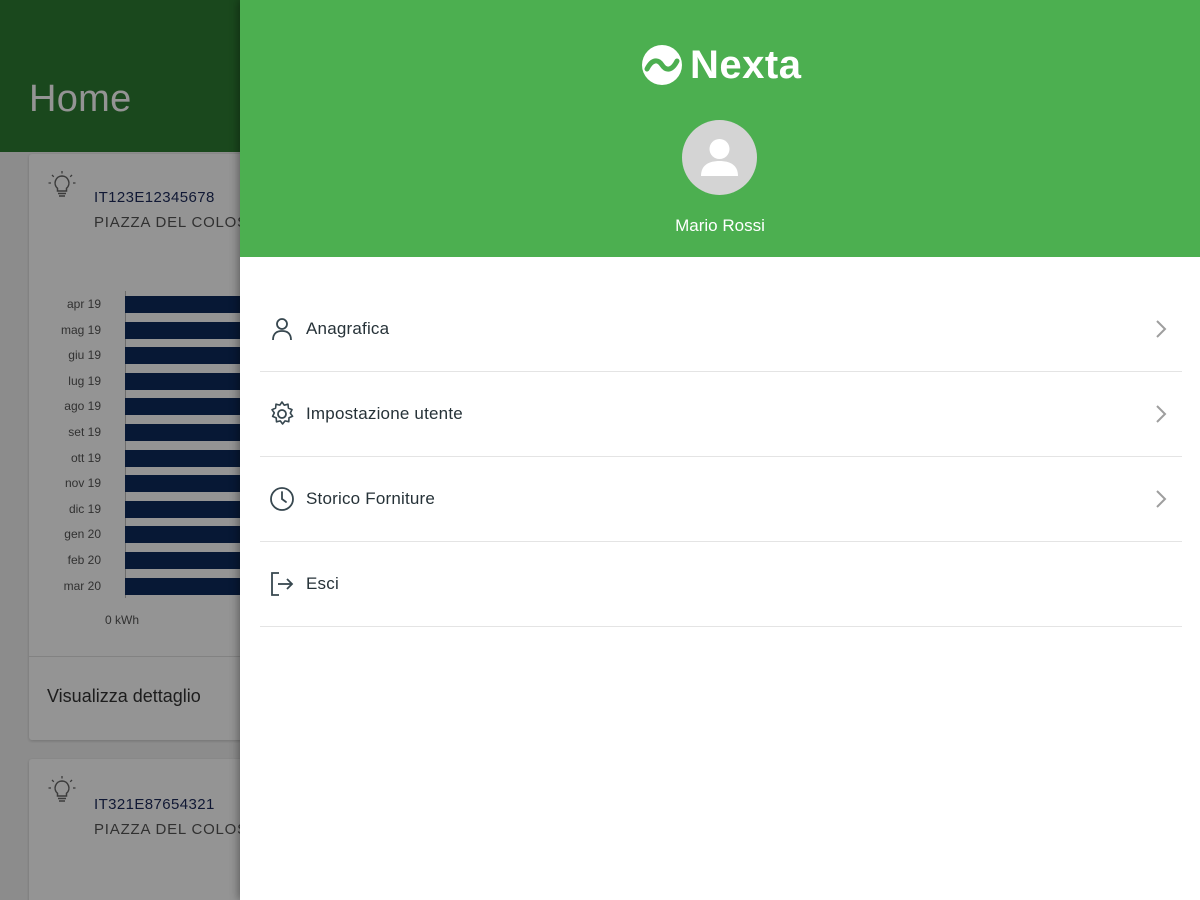 This screenshot has height=900, width=1200. Describe the element at coordinates (282, 413) in the screenshot. I see `gear-icon` at that location.